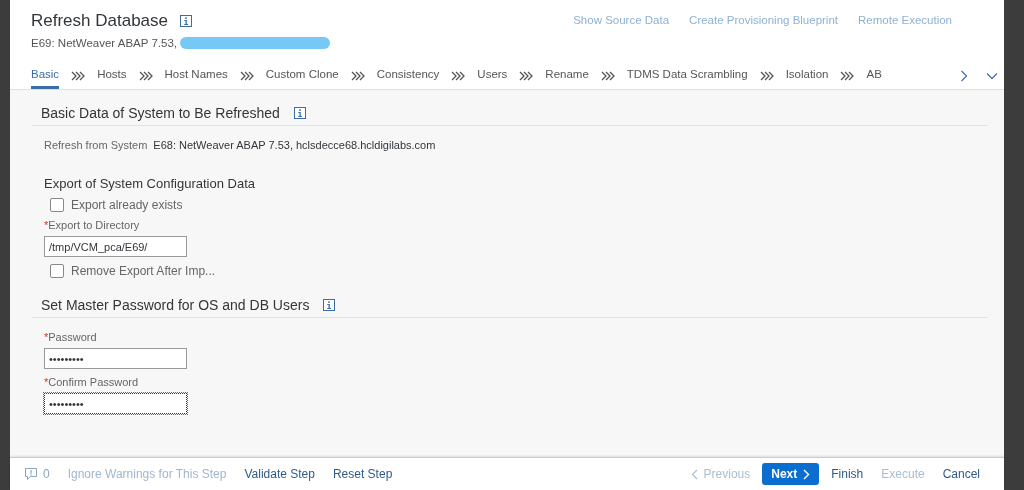  I want to click on input-field: /tmp/VCM_pca/E69/, so click(115, 246).